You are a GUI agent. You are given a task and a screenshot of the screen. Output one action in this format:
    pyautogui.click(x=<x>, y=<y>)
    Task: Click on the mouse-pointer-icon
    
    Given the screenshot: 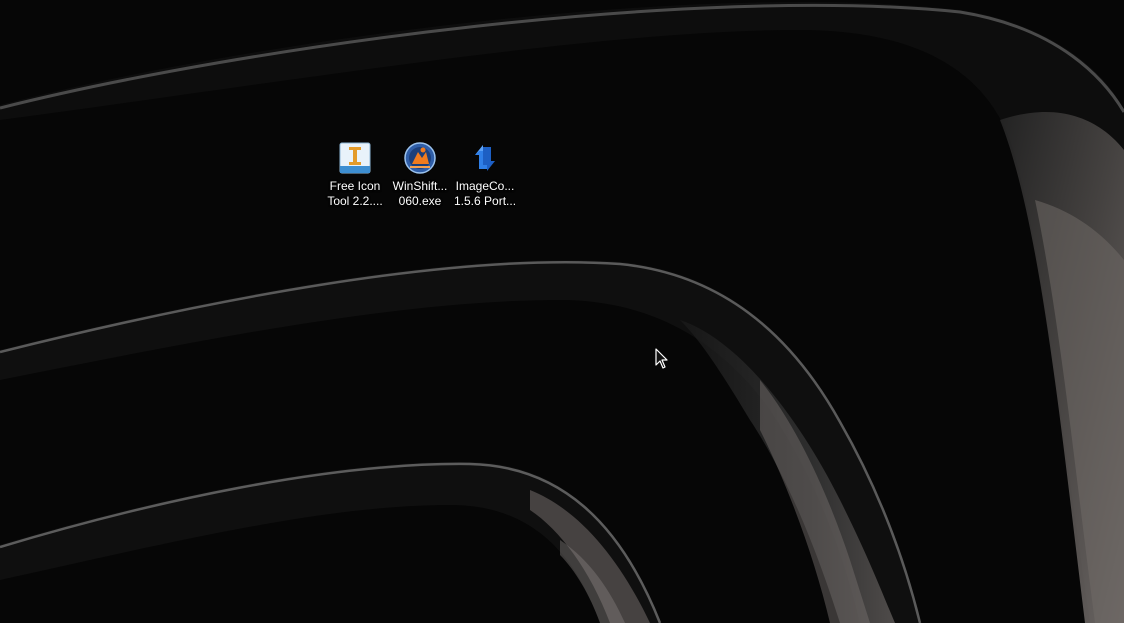 What is the action you would take?
    pyautogui.click(x=661, y=358)
    